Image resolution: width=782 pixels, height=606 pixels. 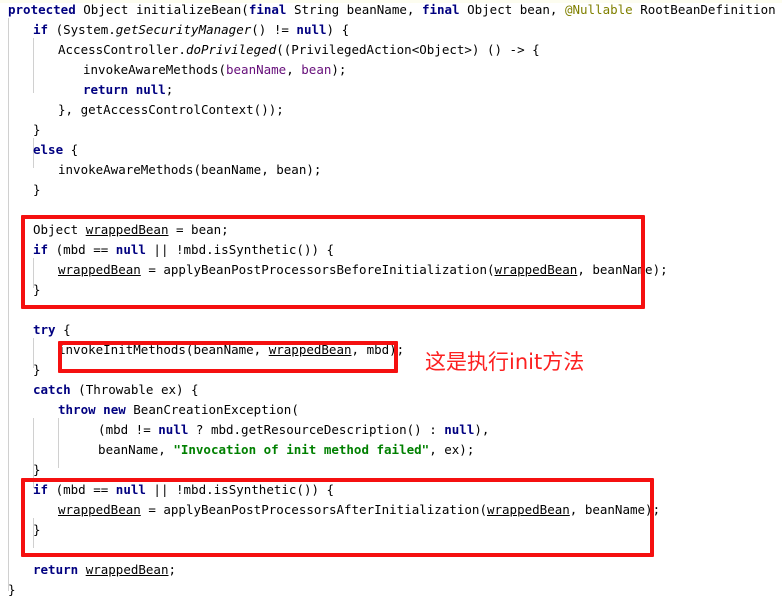 What do you see at coordinates (42, 9) in the screenshot?
I see `code-token: protected` at bounding box center [42, 9].